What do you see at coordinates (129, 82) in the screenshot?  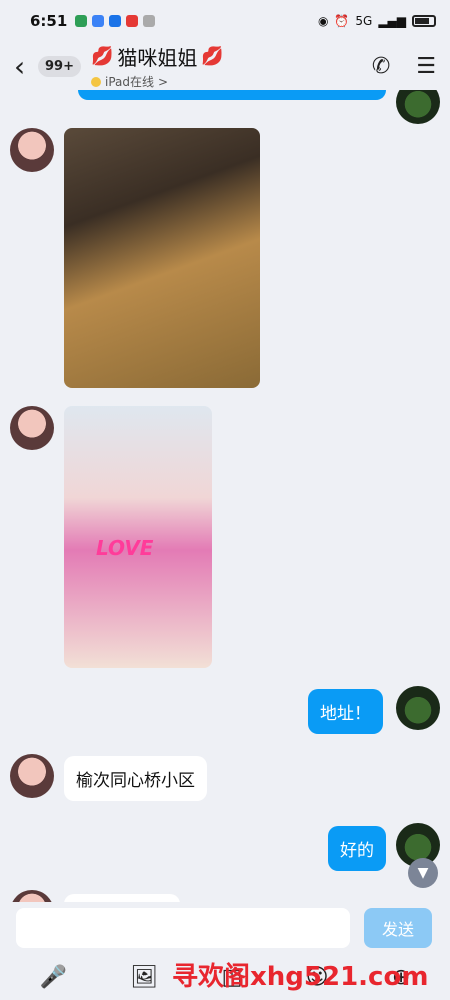 I see `presence-status: iPad在线` at bounding box center [129, 82].